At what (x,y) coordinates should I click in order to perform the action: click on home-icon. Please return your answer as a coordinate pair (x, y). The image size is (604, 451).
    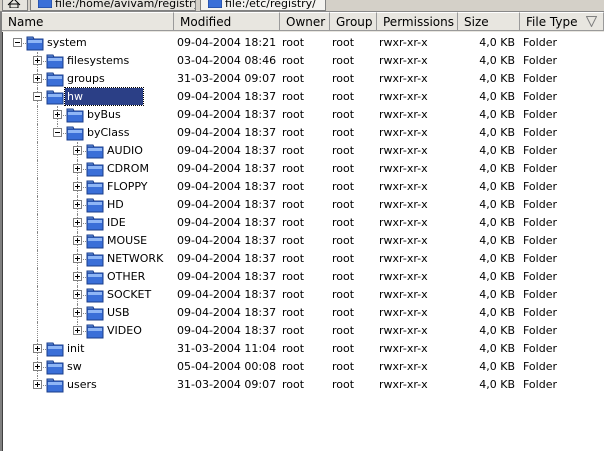
    Looking at the image, I should click on (14, 4).